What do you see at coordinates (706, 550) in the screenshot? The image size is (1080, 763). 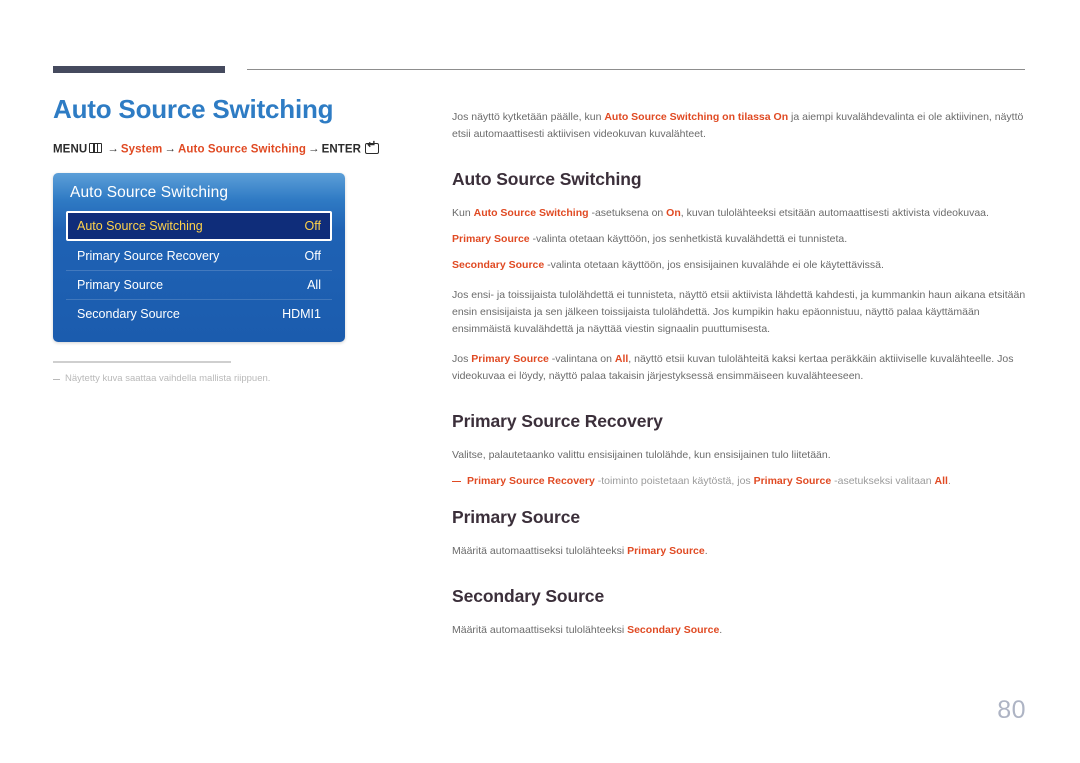 I see `s3p1-c: .` at bounding box center [706, 550].